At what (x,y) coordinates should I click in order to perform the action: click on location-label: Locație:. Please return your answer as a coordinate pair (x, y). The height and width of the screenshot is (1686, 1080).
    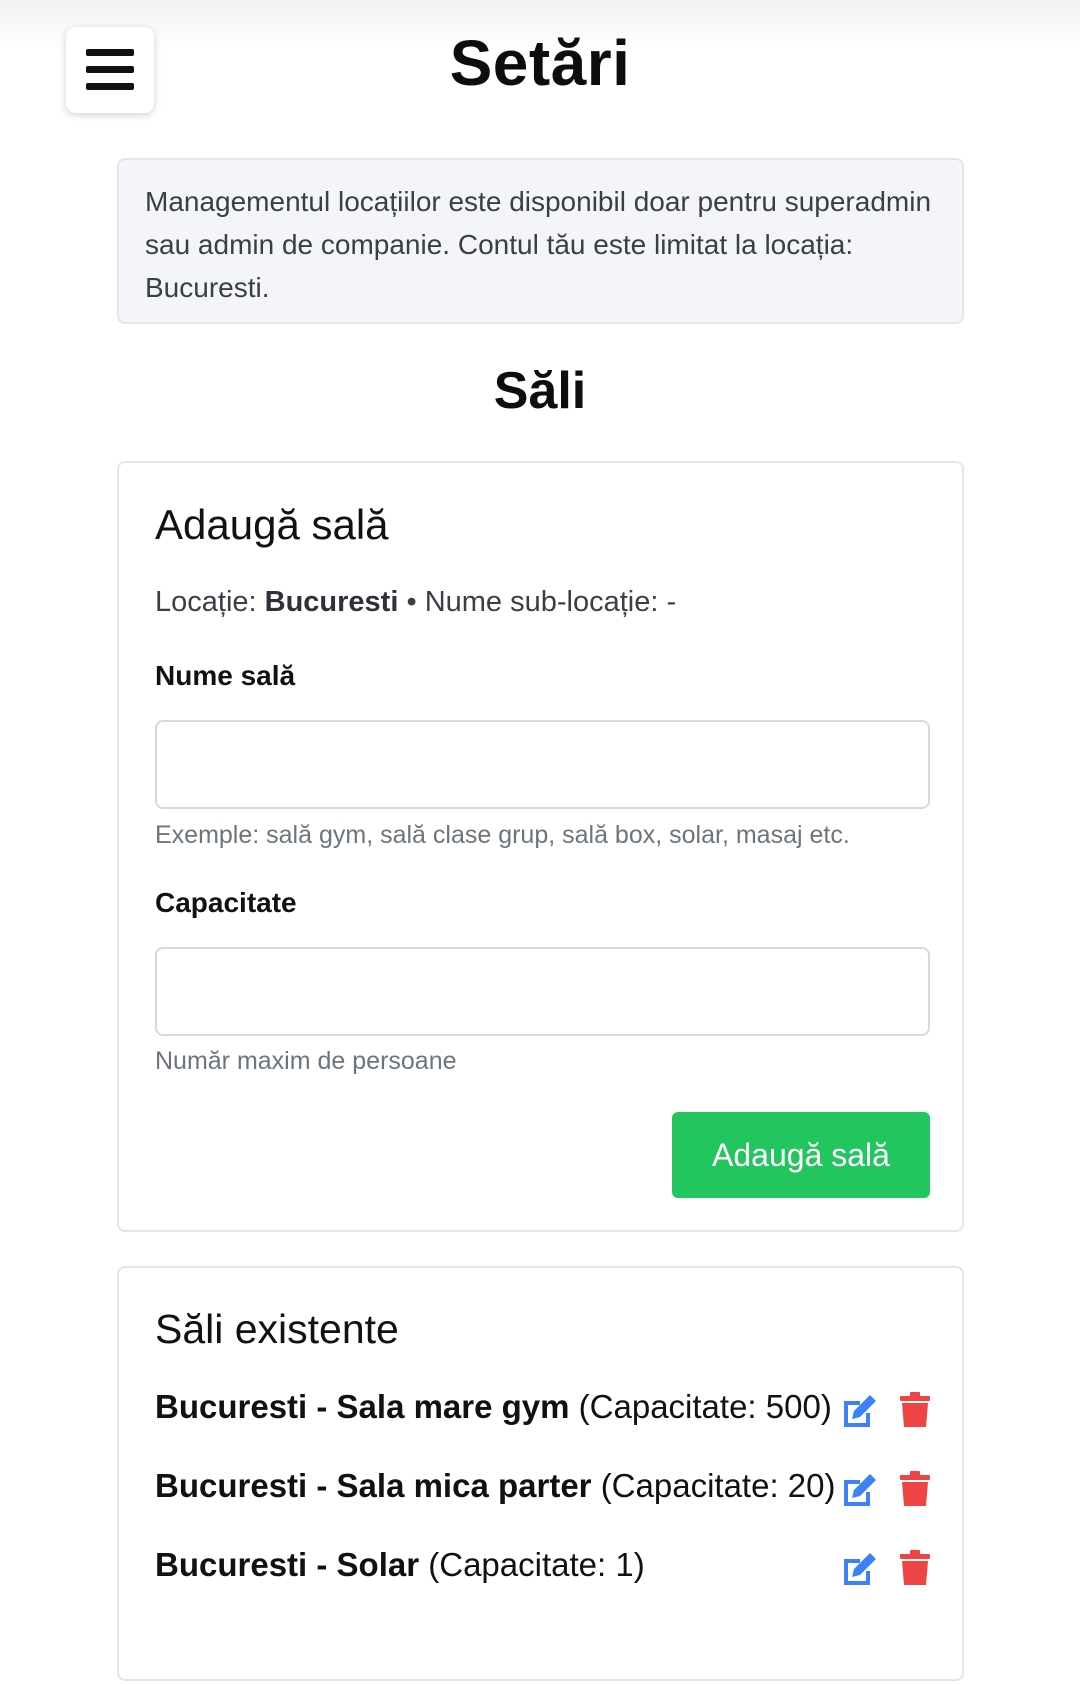
    Looking at the image, I should click on (206, 602).